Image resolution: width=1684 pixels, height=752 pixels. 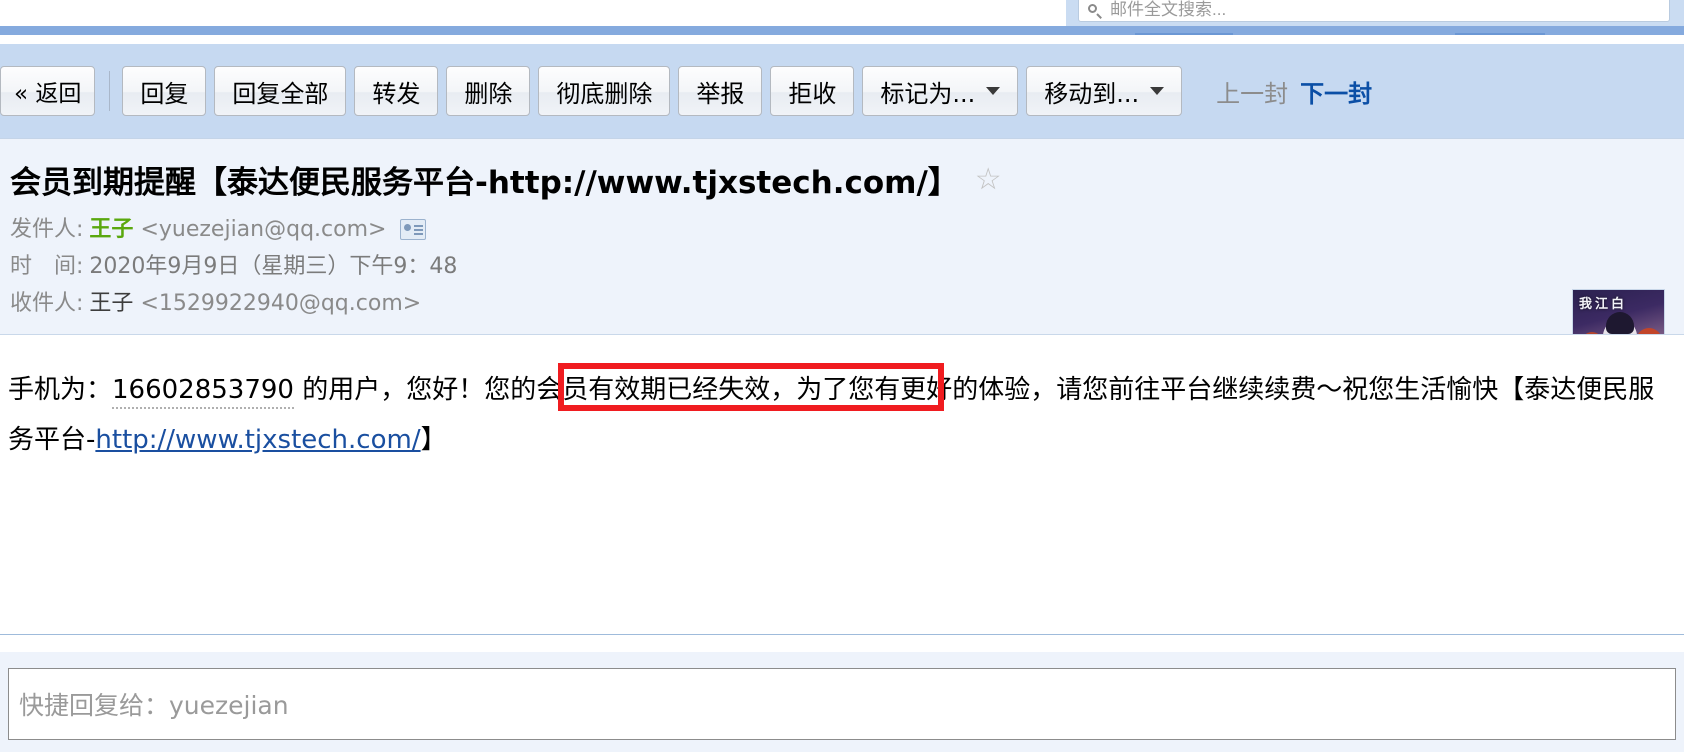 What do you see at coordinates (413, 229) in the screenshot?
I see `contact-card-icon` at bounding box center [413, 229].